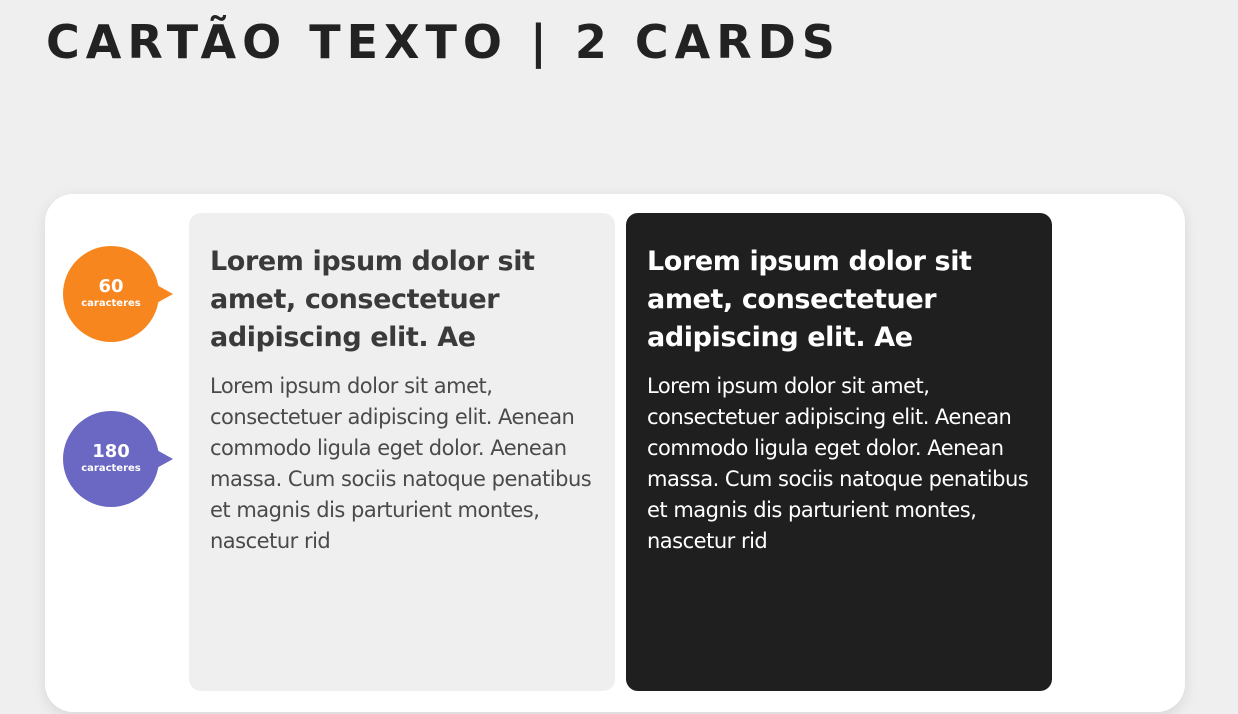 The width and height of the screenshot is (1238, 714). What do you see at coordinates (111, 303) in the screenshot?
I see `title-character-unit: caracteres` at bounding box center [111, 303].